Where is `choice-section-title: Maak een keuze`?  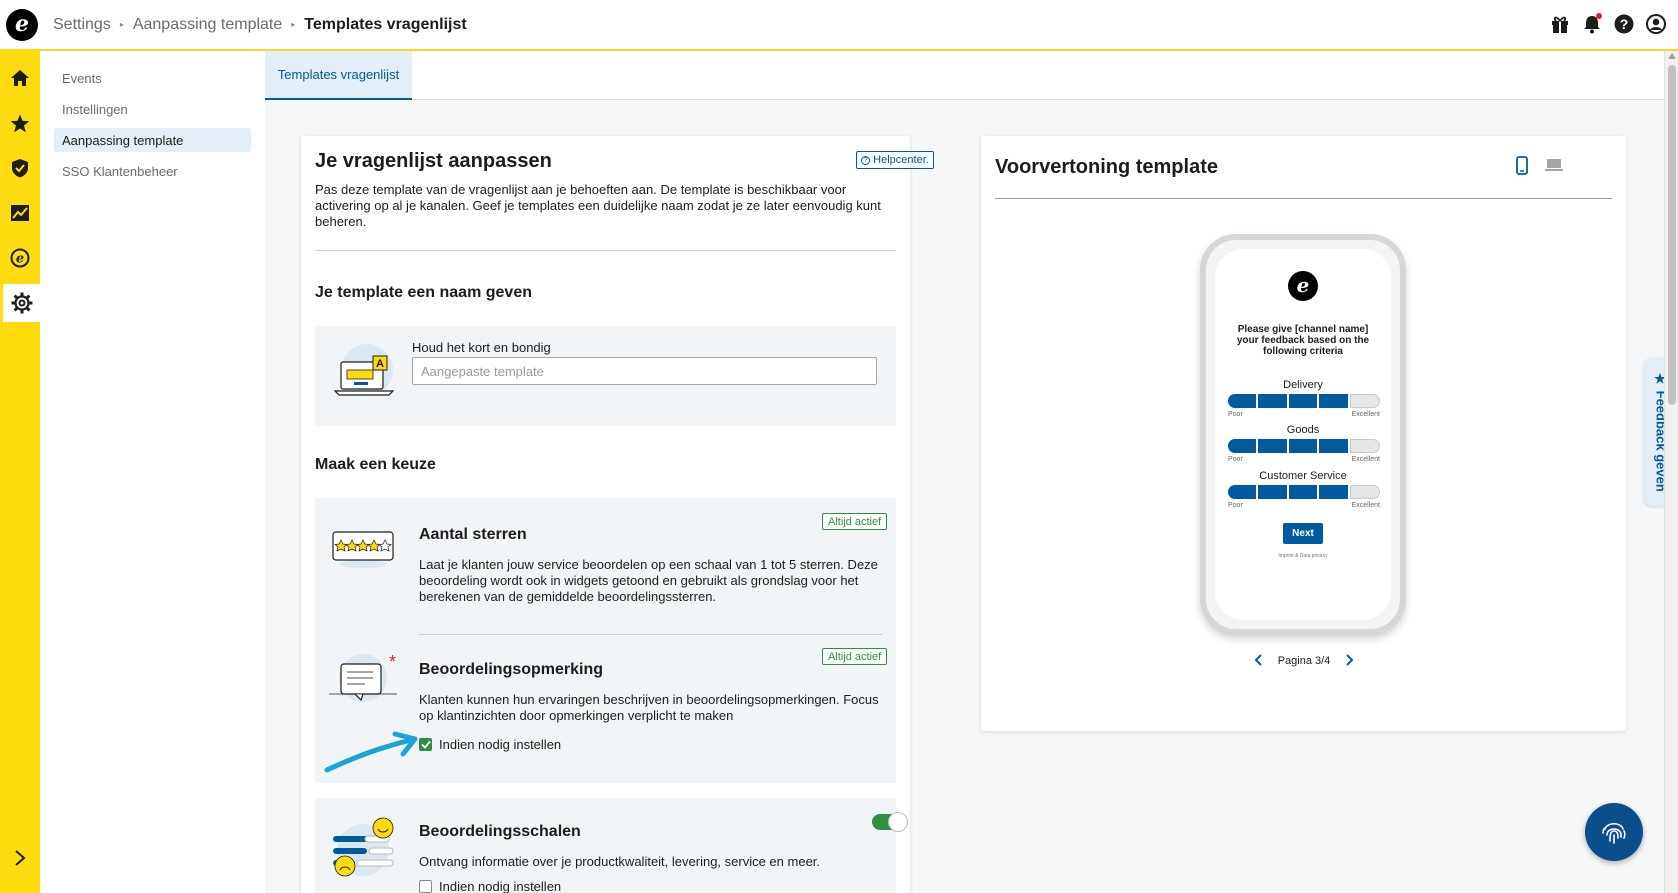 choice-section-title: Maak een keuze is located at coordinates (375, 464).